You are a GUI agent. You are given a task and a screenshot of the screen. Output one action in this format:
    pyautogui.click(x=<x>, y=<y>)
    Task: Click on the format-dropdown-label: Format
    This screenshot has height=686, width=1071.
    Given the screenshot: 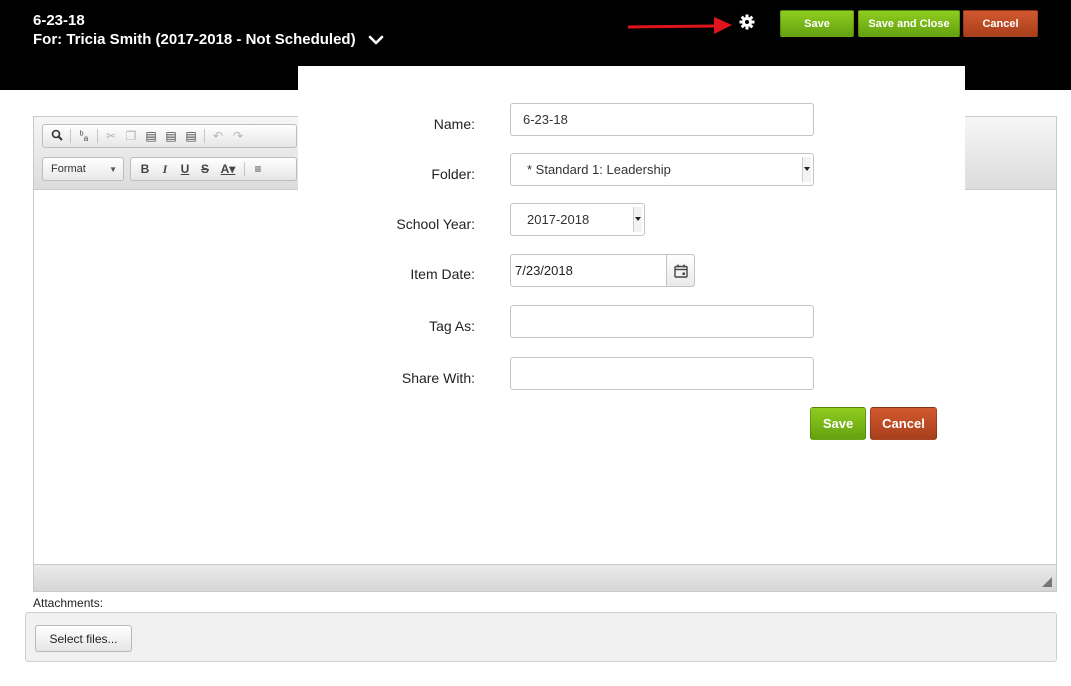 What is the action you would take?
    pyautogui.click(x=68, y=169)
    